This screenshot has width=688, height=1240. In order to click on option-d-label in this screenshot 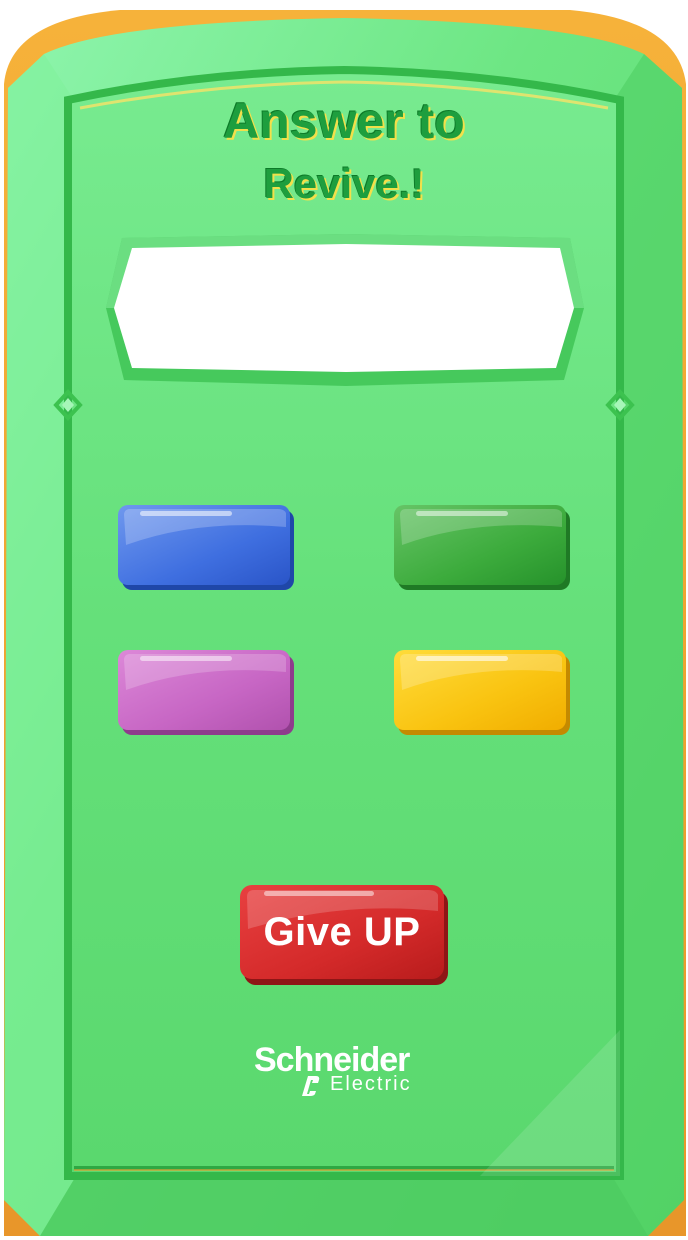, I will do `click(480, 690)`.